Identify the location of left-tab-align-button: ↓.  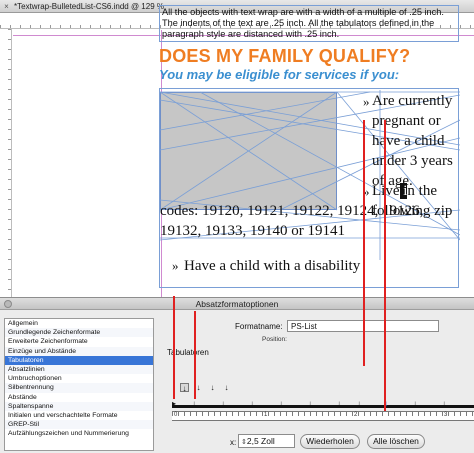
(184, 388).